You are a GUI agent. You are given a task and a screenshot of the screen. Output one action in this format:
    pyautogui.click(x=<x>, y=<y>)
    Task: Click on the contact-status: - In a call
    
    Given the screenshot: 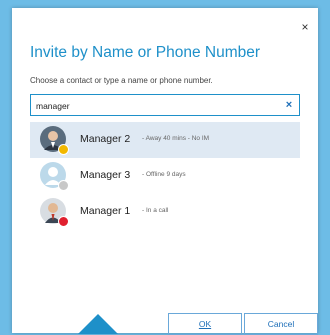 What is the action you would take?
    pyautogui.click(x=155, y=210)
    